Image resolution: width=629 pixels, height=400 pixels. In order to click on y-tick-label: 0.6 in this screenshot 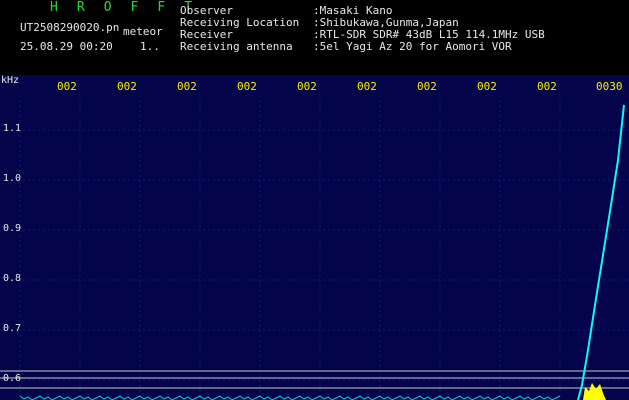, I will do `click(12, 378)`.